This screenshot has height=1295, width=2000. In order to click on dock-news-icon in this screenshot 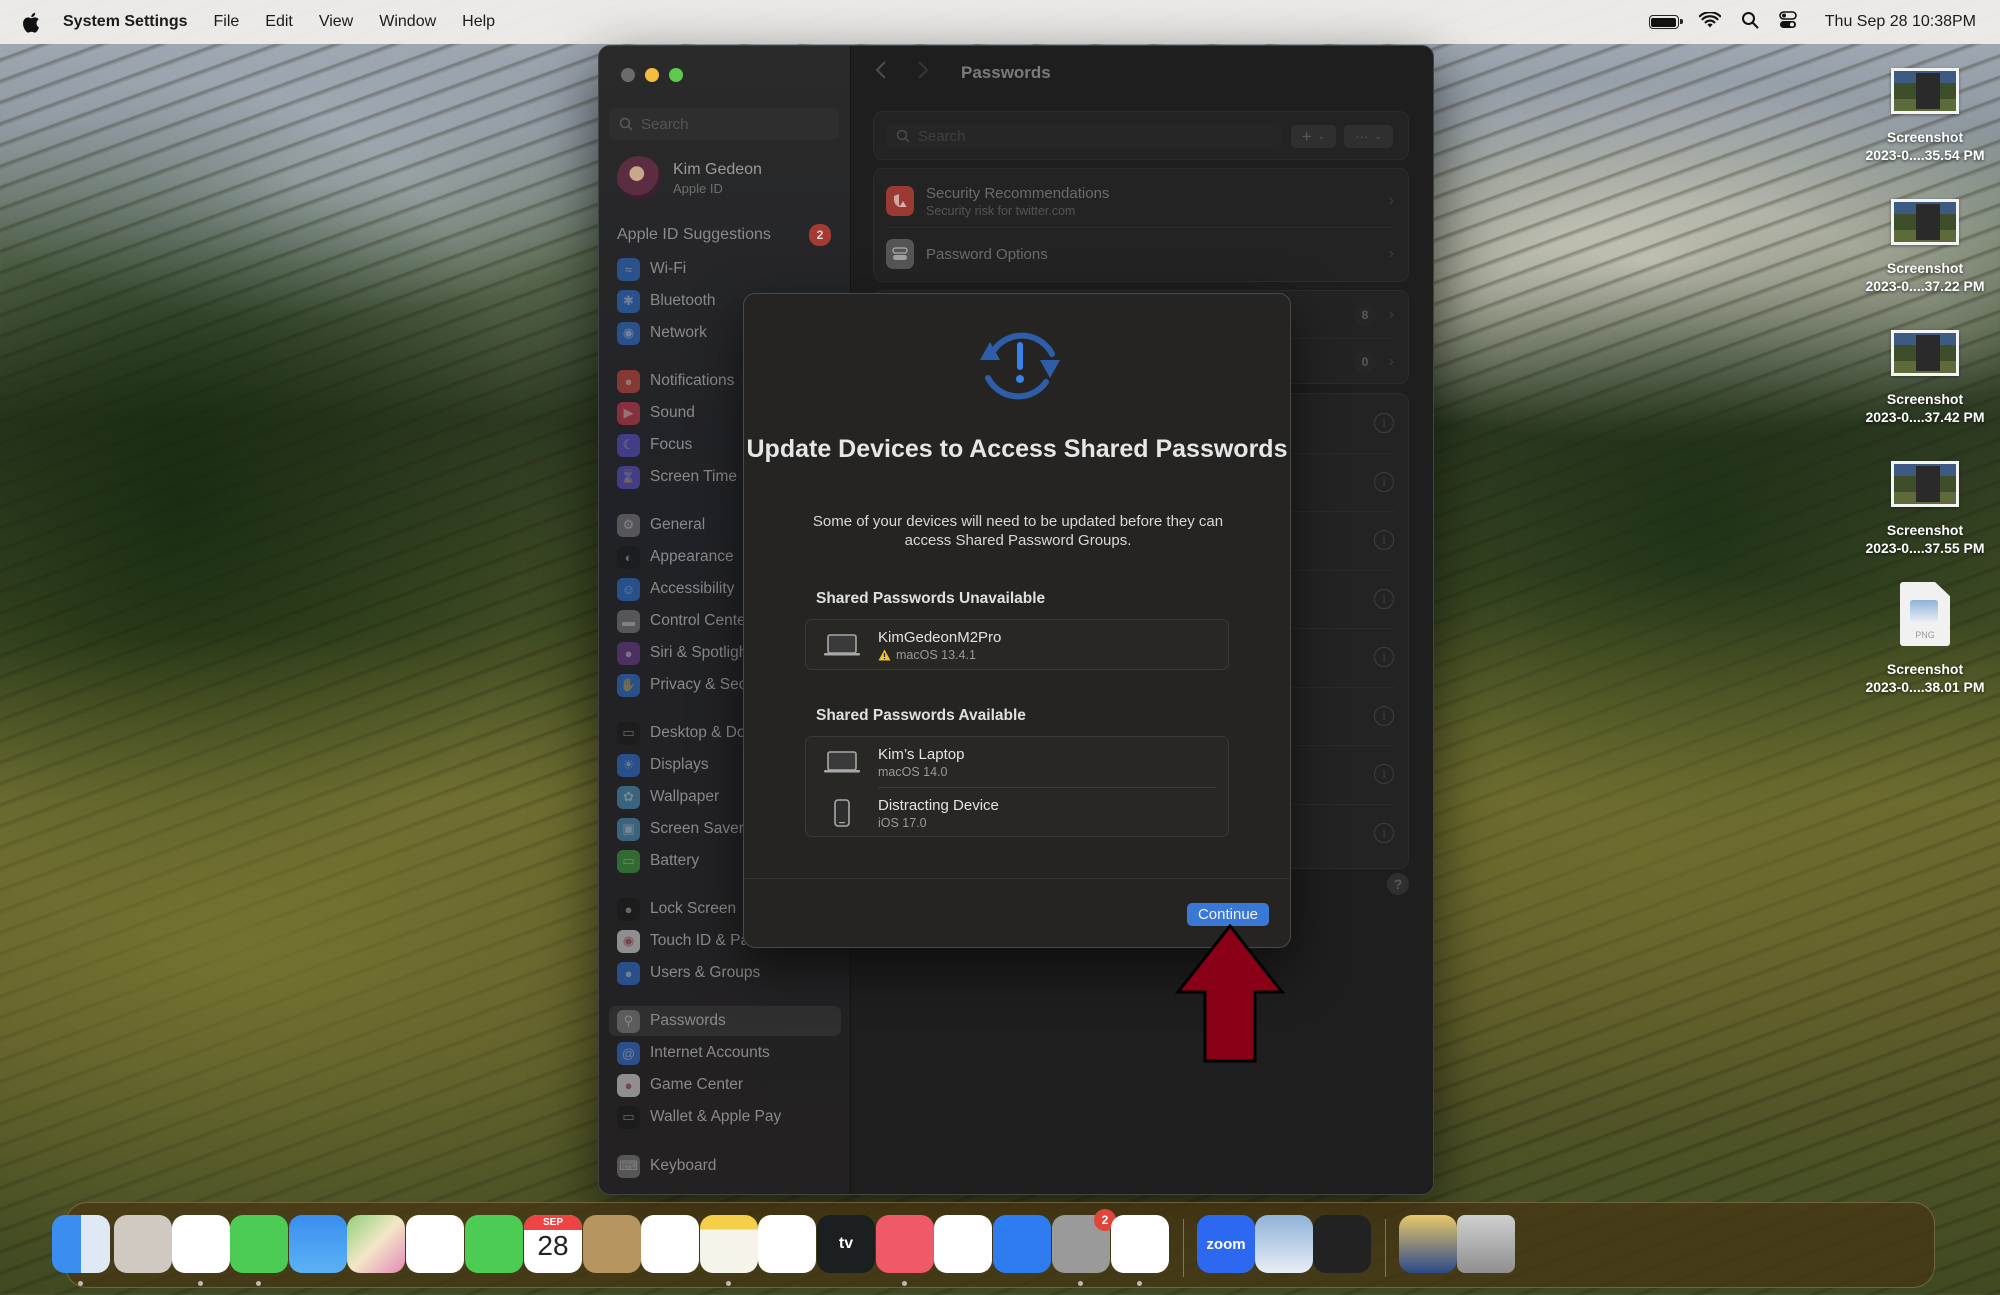, I will do `click(963, 1244)`.